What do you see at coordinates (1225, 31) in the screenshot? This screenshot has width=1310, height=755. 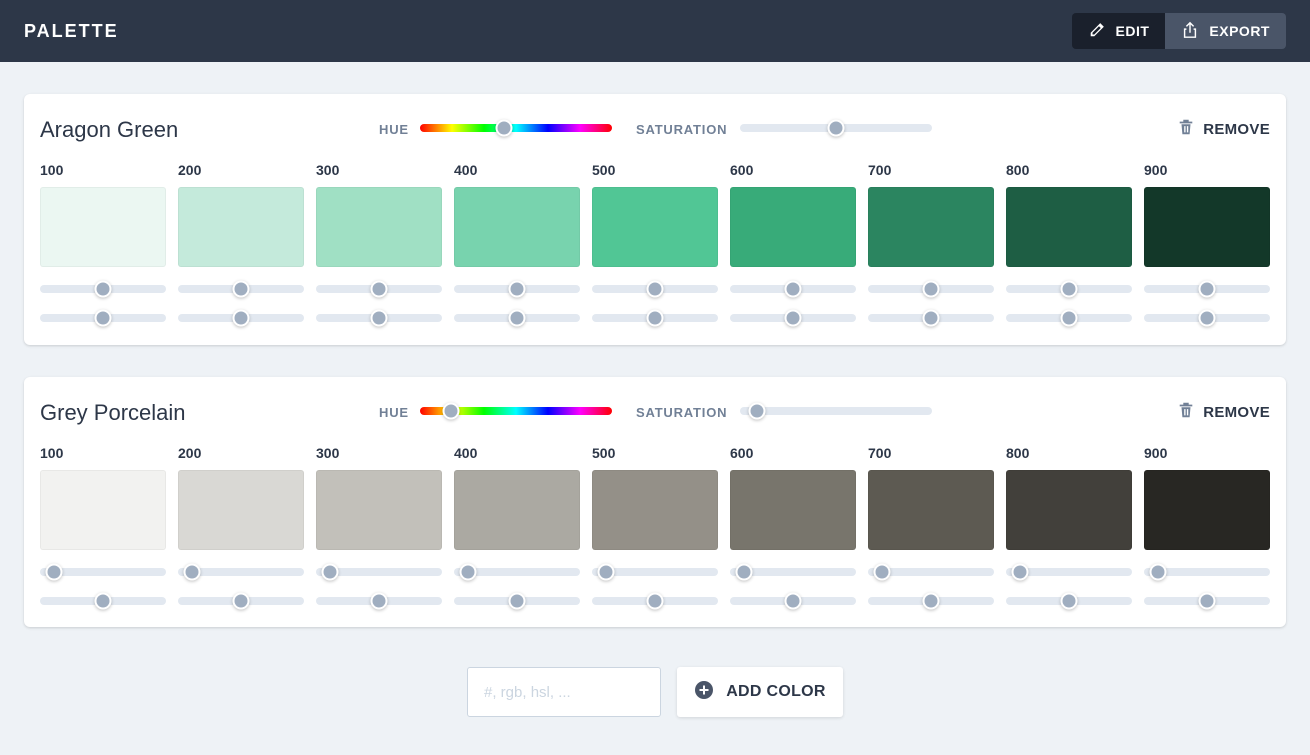 I see `export-button: EXPORT` at bounding box center [1225, 31].